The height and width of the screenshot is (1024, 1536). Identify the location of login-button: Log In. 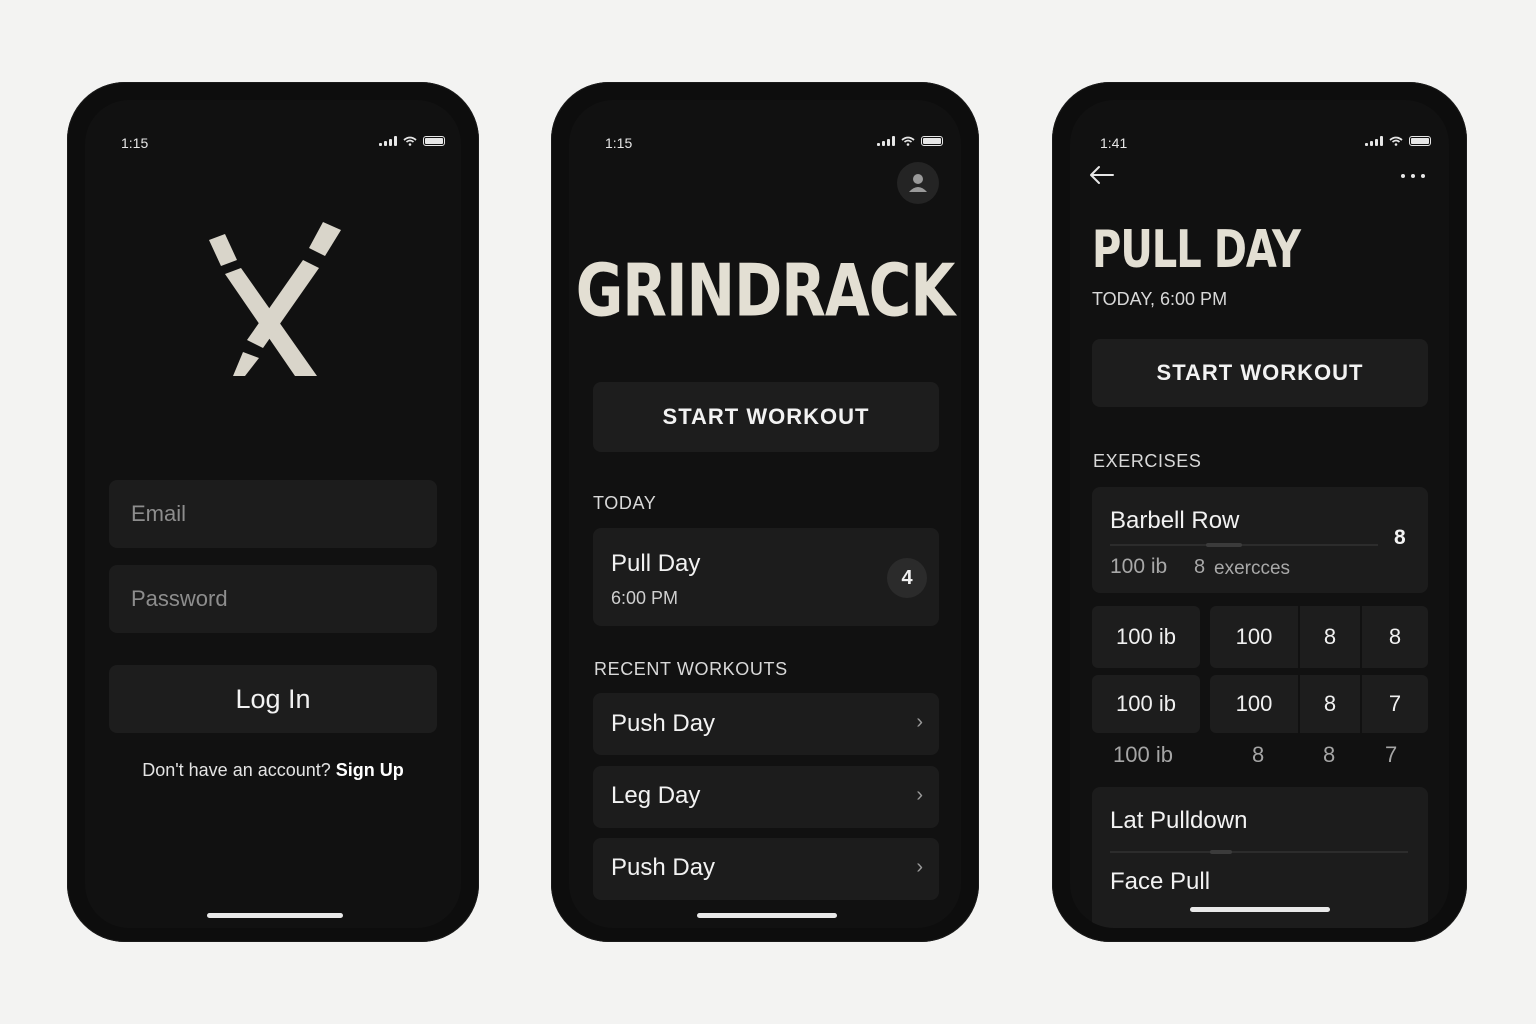
(273, 699).